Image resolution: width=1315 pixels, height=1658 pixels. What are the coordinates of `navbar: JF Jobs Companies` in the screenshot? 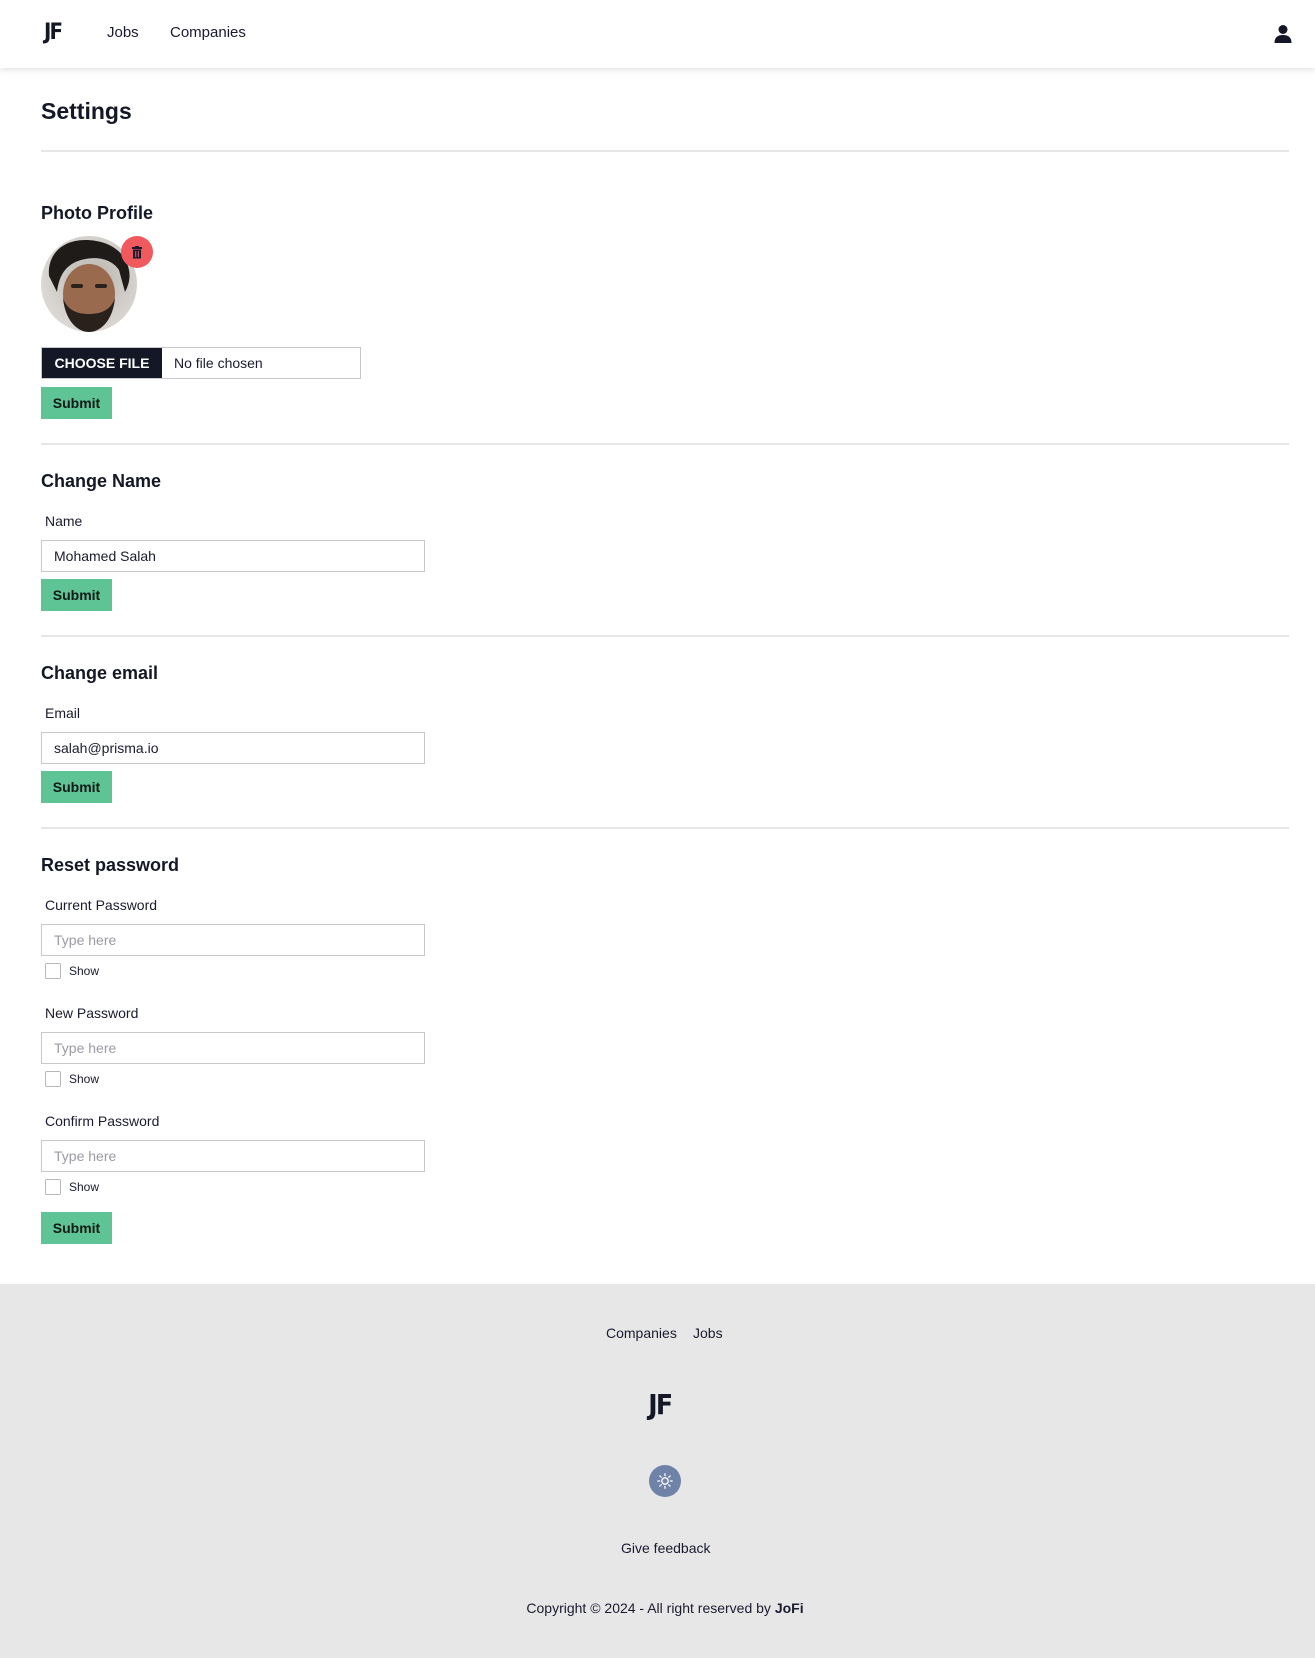 It's located at (657, 34).